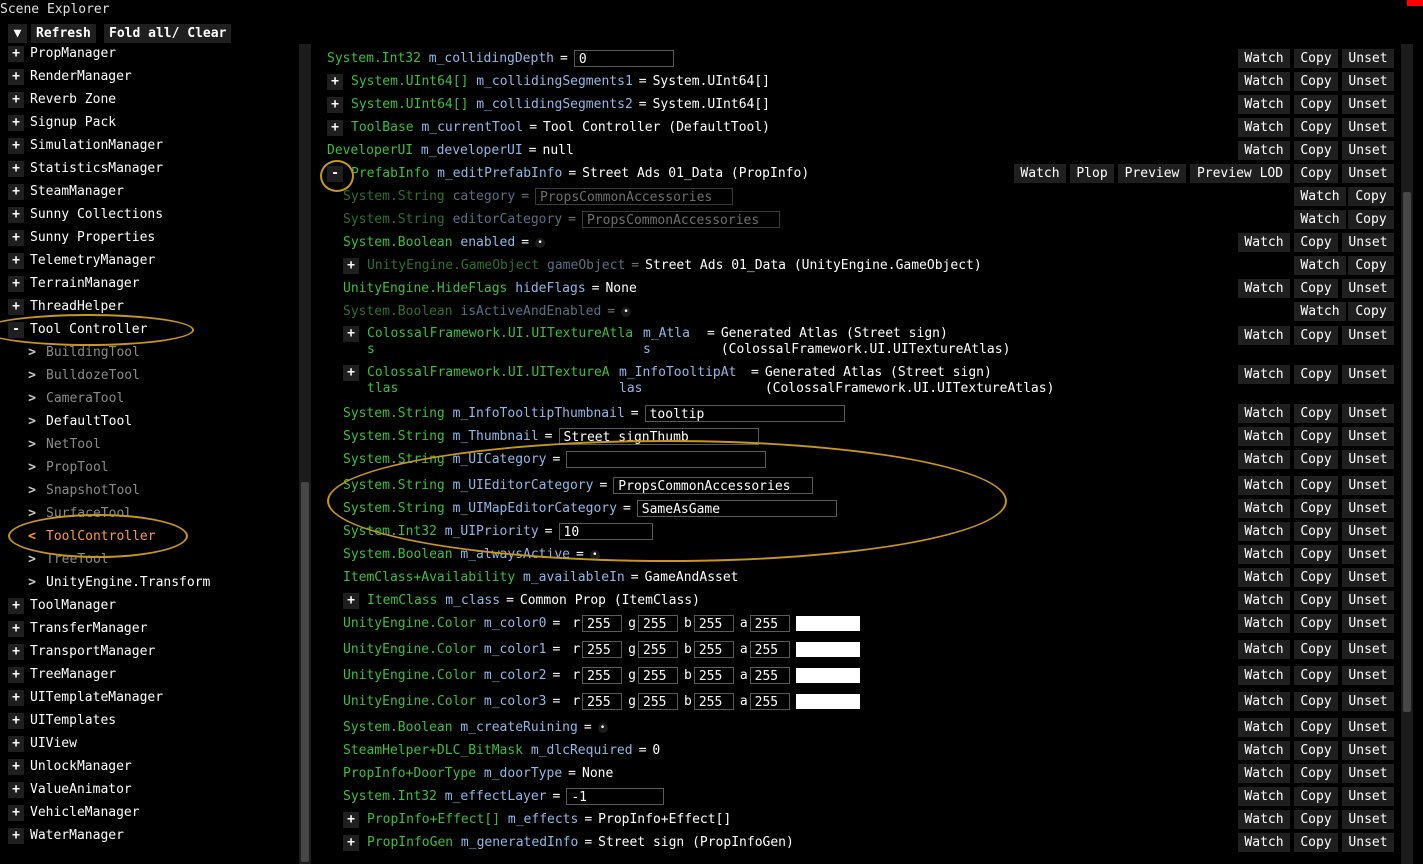 The image size is (1423, 864). Describe the element at coordinates (1152, 173) in the screenshot. I see `preview-button: Preview` at that location.